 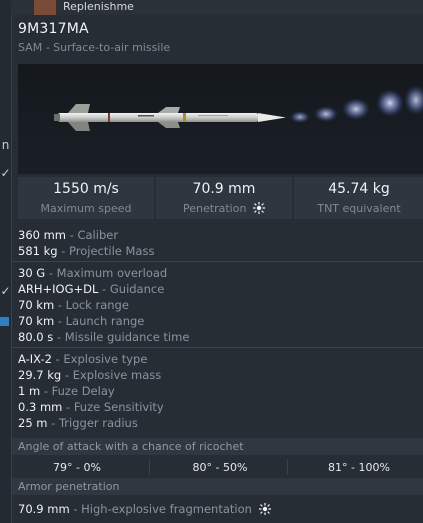 I want to click on guidance-value: ARH+IOG+DL, so click(x=58, y=289).